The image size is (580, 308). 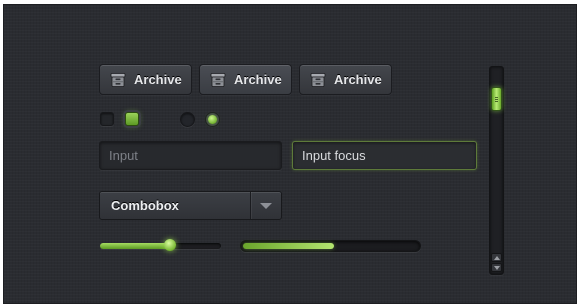 I want to click on archive-button-2: Archive, so click(x=245, y=79).